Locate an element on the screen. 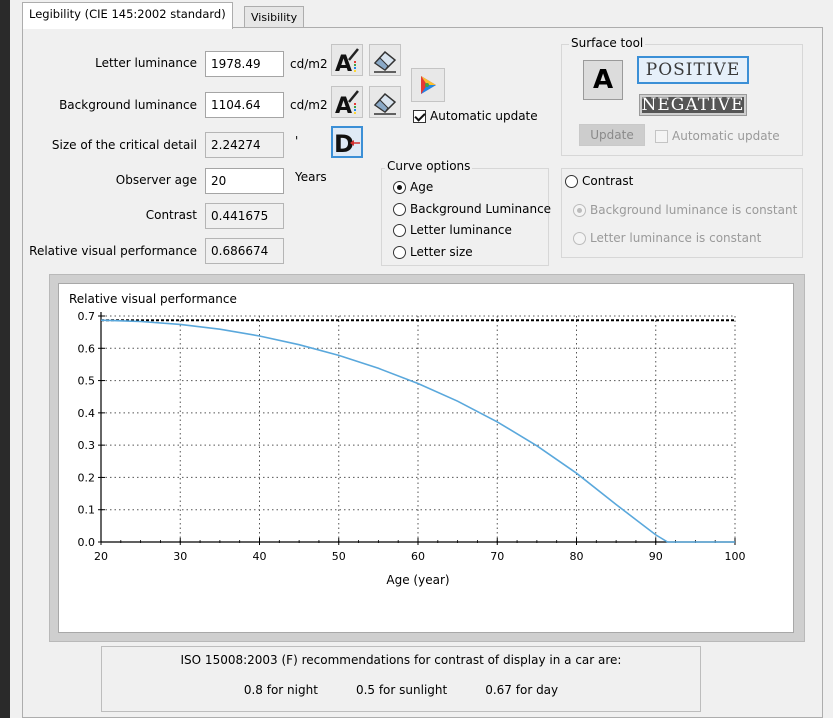 Image resolution: width=833 pixels, height=718 pixels. observer-age-input: 20 is located at coordinates (244, 181).